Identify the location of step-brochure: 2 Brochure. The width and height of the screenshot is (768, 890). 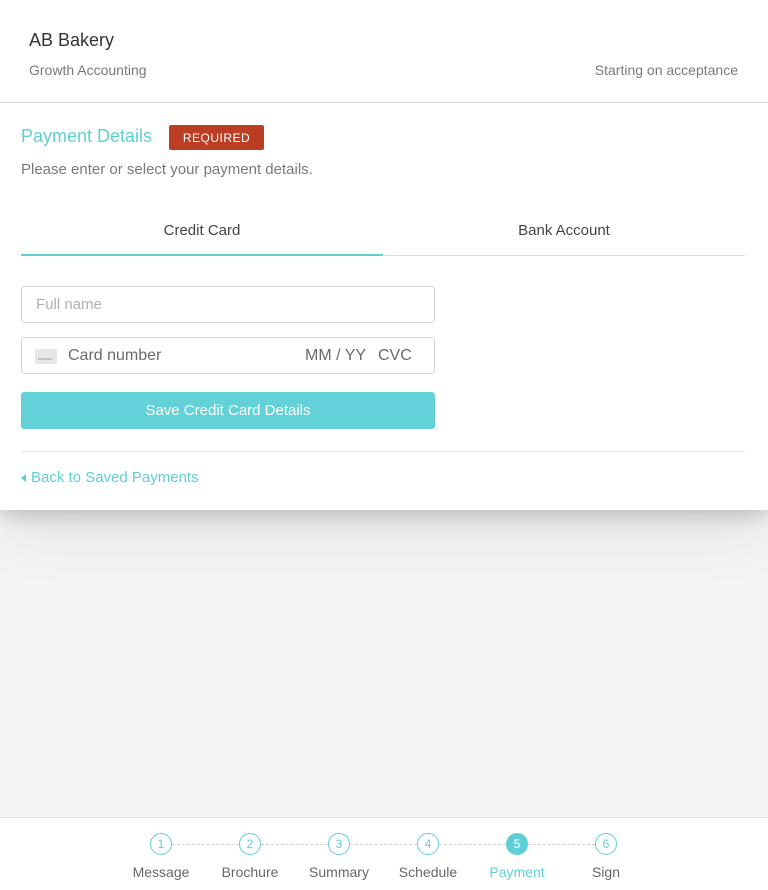
(250, 856).